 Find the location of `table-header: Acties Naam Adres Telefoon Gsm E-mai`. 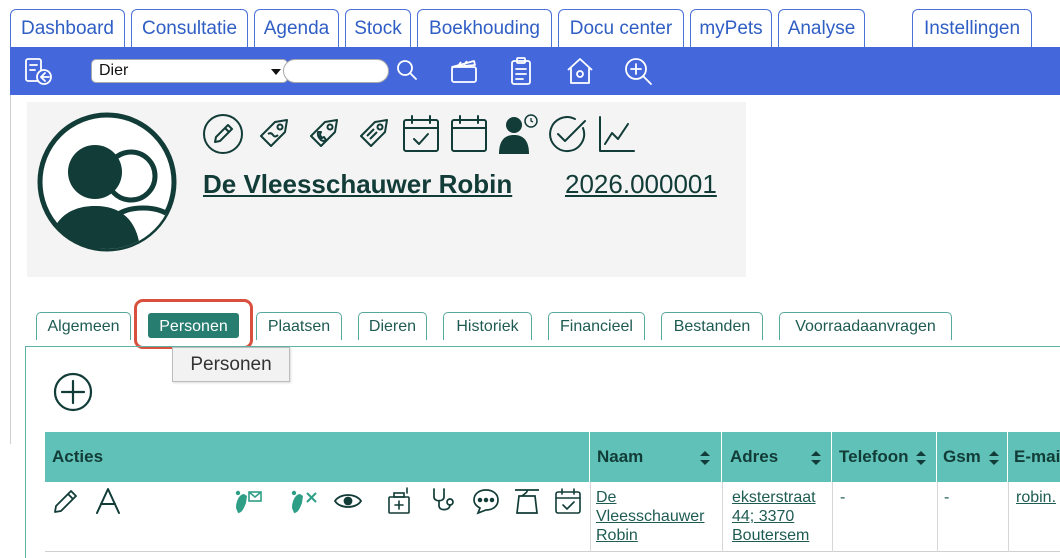

table-header: Acties Naam Adres Telefoon Gsm E-mai is located at coordinates (552, 457).